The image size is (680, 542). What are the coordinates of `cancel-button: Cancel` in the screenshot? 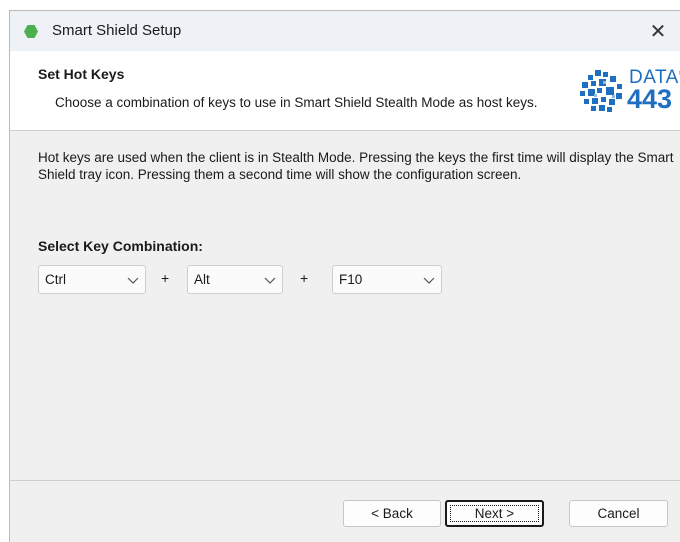 It's located at (618, 513).